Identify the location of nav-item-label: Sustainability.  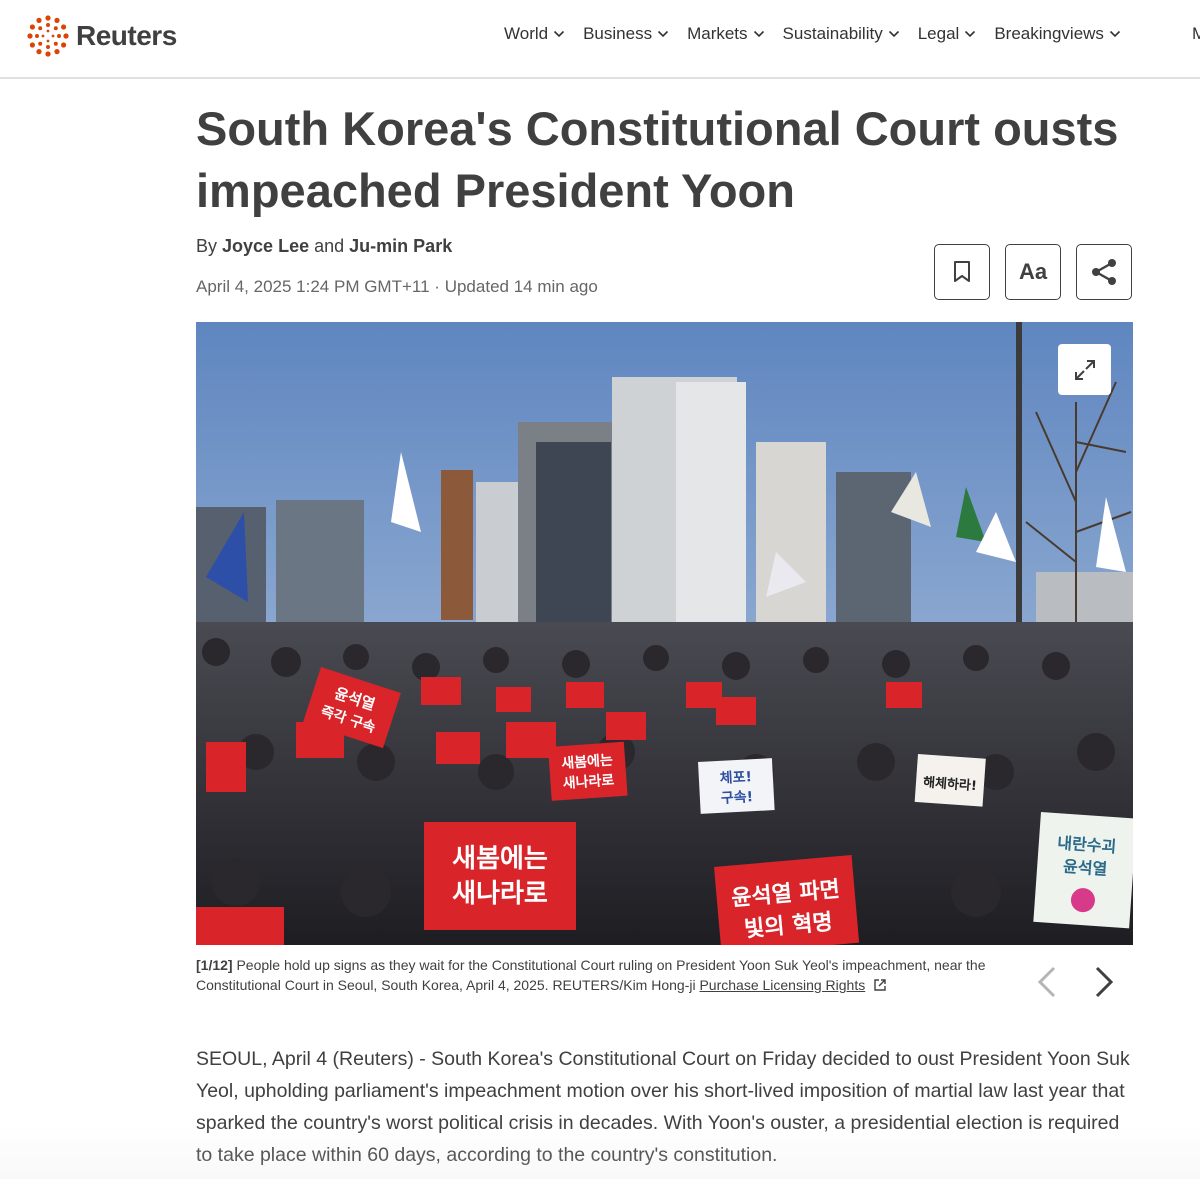
(832, 33).